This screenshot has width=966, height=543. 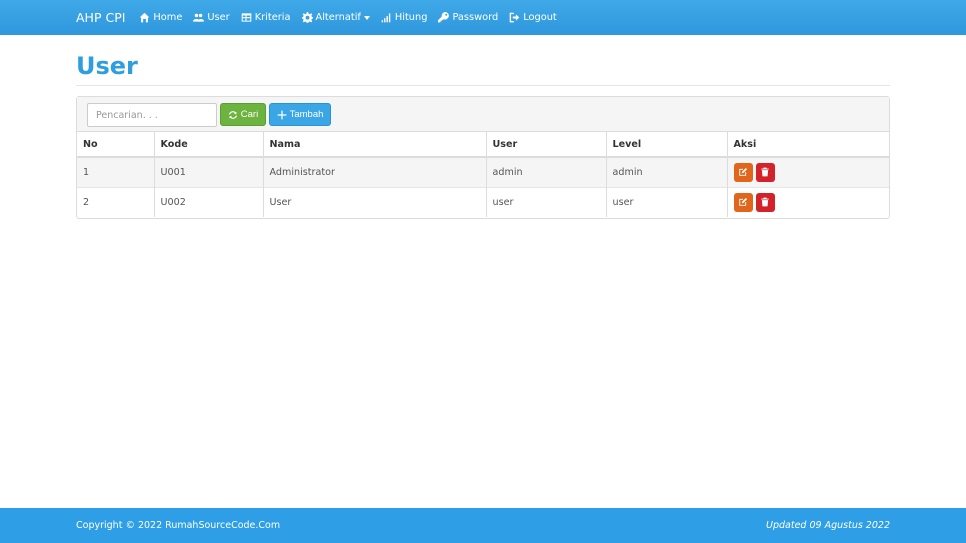 I want to click on table-row: 1 U001 Administrator admin admin, so click(x=483, y=171).